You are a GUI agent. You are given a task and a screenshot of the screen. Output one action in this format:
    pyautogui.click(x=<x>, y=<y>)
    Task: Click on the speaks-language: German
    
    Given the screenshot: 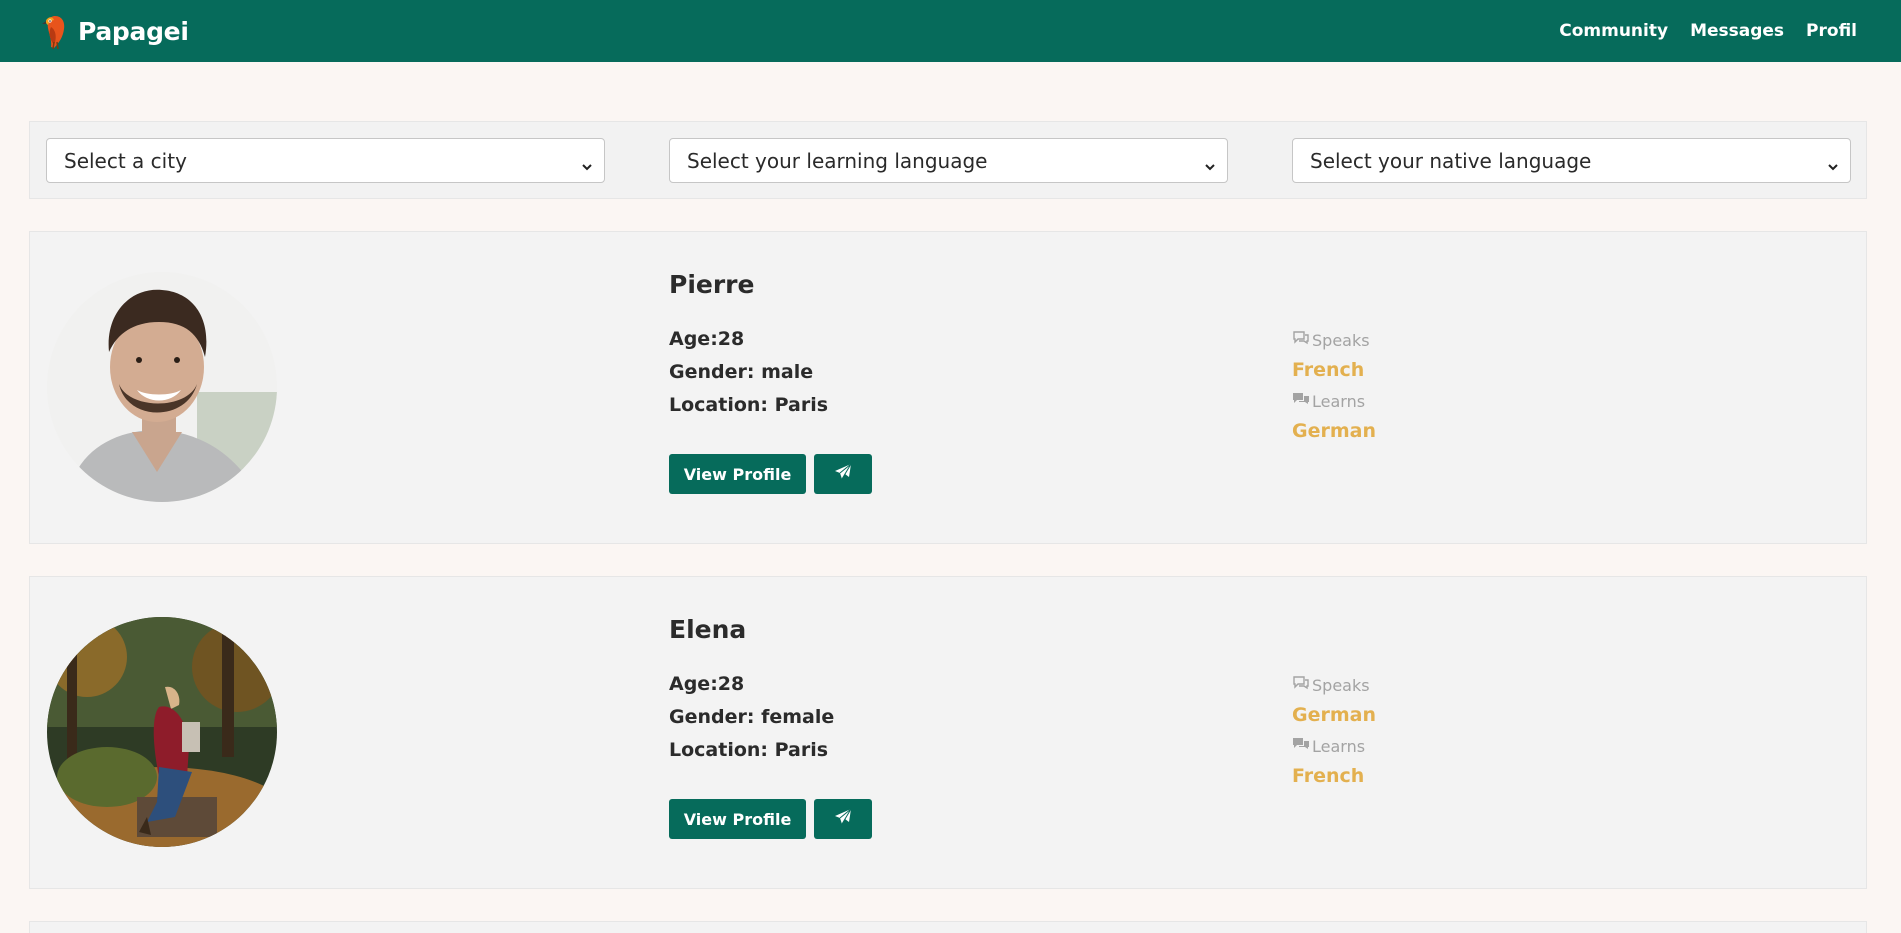 What is the action you would take?
    pyautogui.click(x=1334, y=715)
    